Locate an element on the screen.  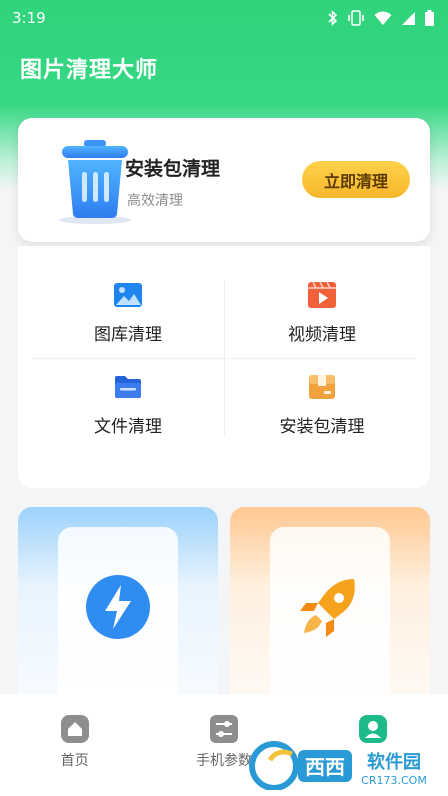
svg-text: 软件园 is located at coordinates (394, 762).